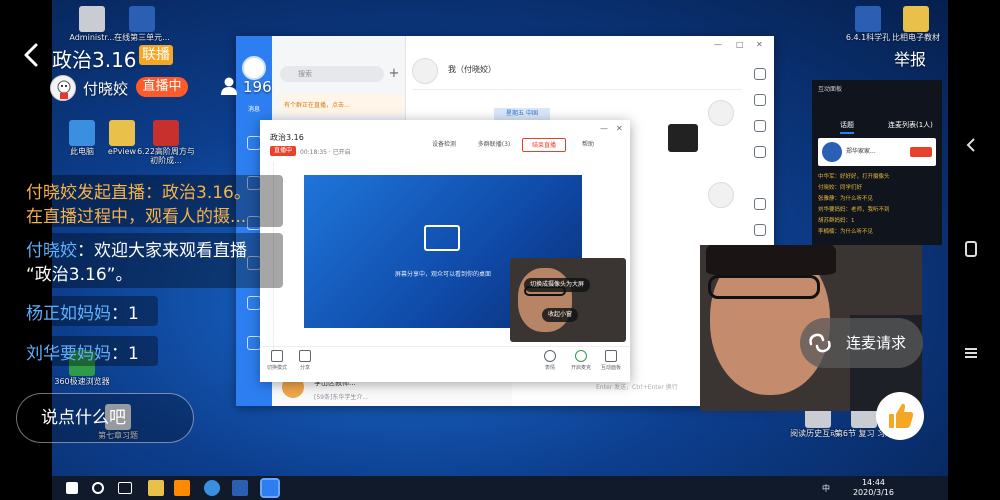 The image size is (1000, 500). What do you see at coordinates (760, 152) in the screenshot?
I see `file-icon` at bounding box center [760, 152].